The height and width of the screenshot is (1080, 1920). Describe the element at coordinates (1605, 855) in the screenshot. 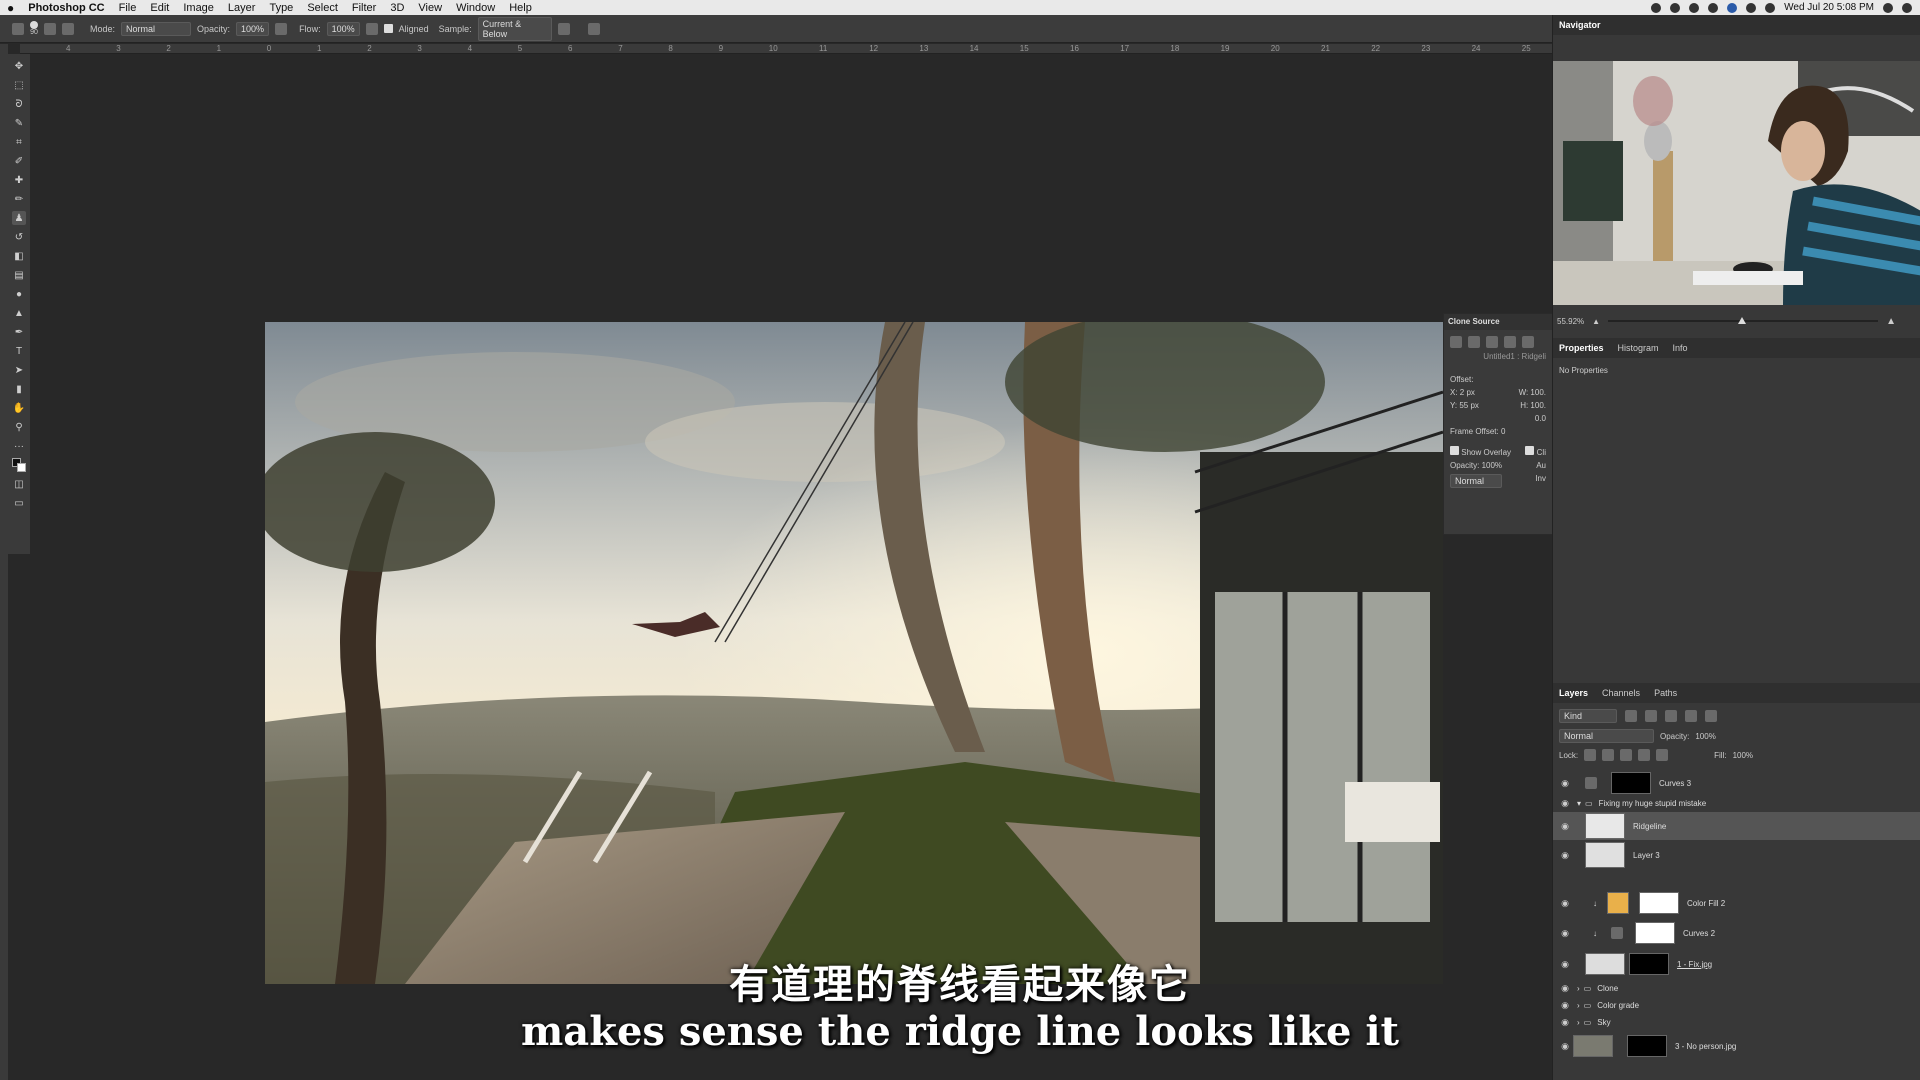

I see `layer-thumbnail` at that location.